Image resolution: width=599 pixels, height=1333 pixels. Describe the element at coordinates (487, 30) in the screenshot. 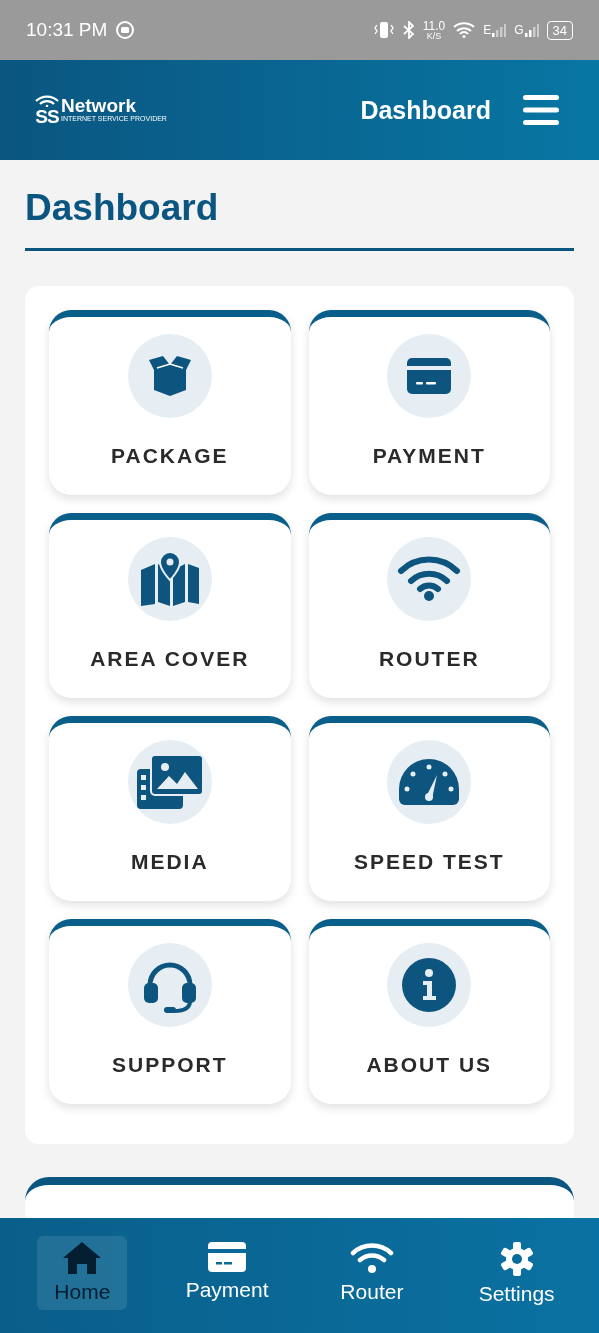

I see `network-type: E` at that location.